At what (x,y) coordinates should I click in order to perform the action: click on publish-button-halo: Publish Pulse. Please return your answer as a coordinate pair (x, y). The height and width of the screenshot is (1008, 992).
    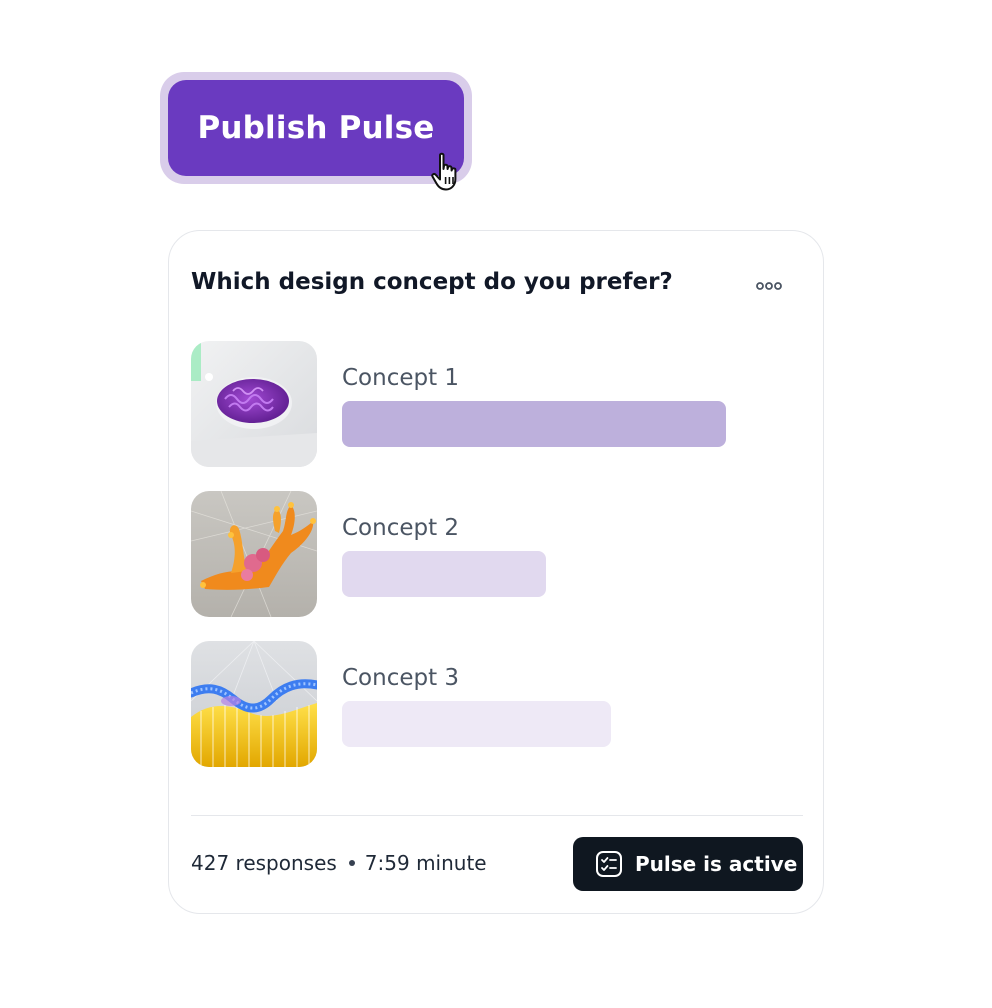
    Looking at the image, I should click on (316, 128).